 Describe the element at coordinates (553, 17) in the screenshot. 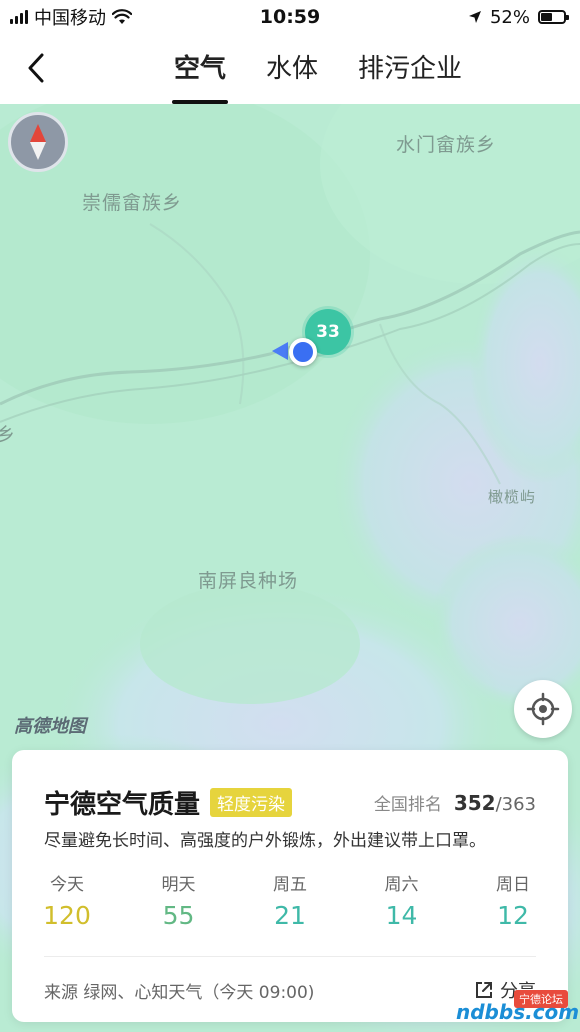

I see `battery-icon` at that location.